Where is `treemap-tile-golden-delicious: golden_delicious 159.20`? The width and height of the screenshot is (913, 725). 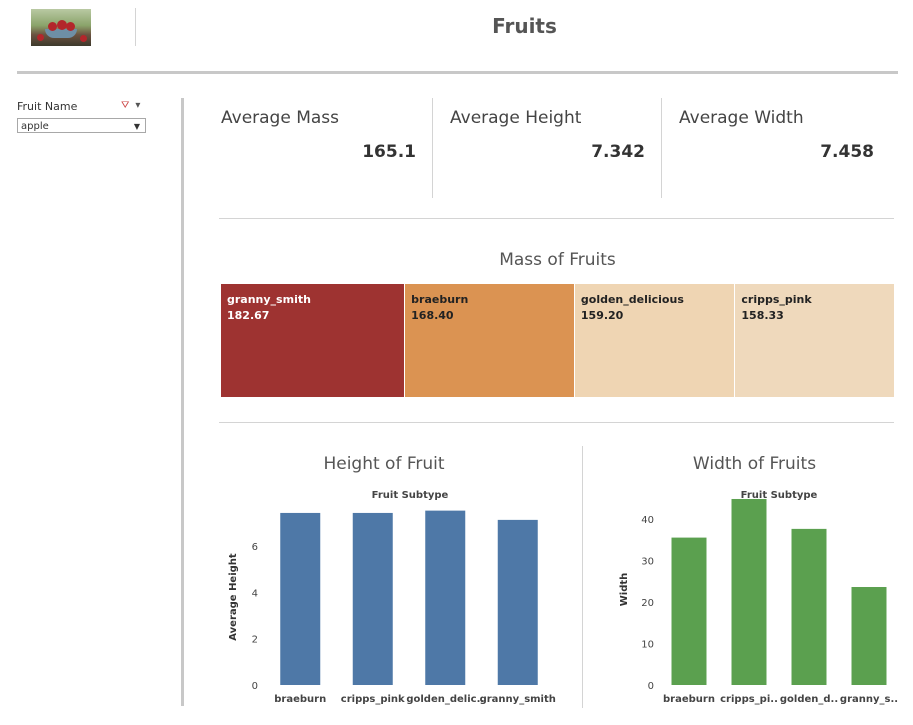 treemap-tile-golden-delicious: golden_delicious 159.20 is located at coordinates (655, 340).